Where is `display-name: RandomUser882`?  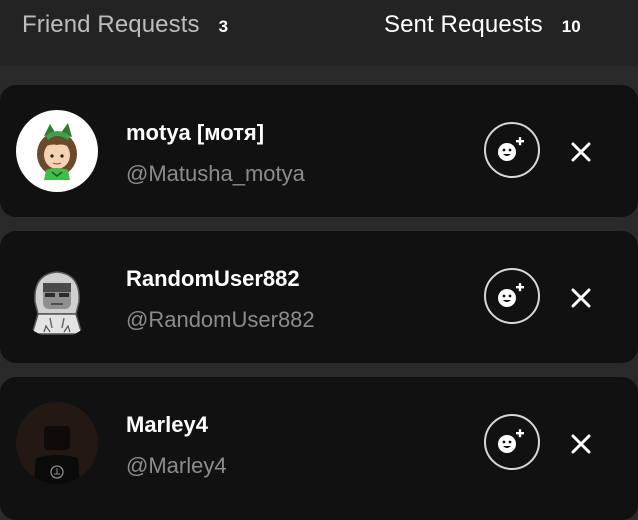
display-name: RandomUser882 is located at coordinates (213, 279).